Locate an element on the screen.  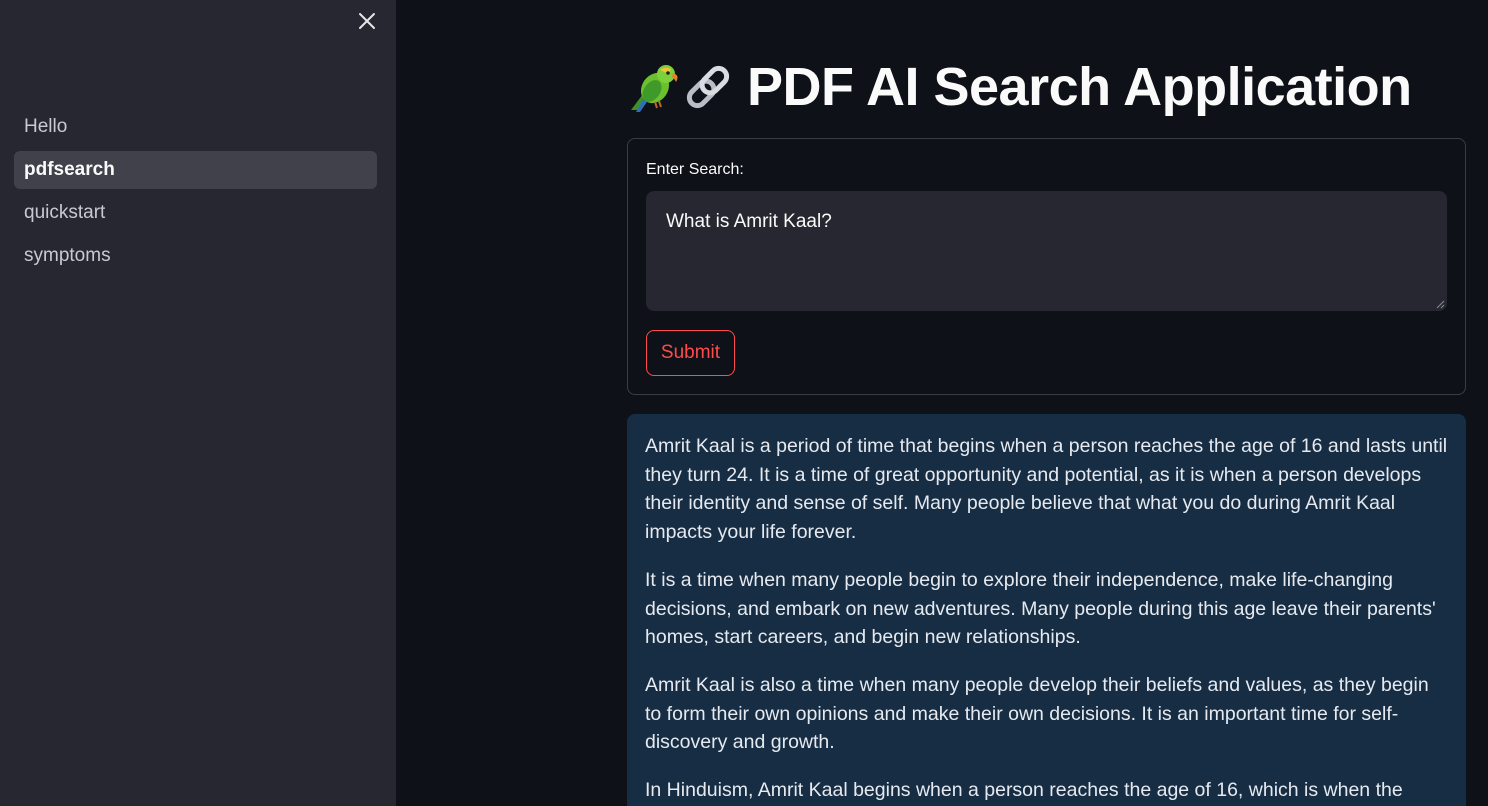
sidebar-item-pdfsearch: pdfsearch is located at coordinates (195, 170).